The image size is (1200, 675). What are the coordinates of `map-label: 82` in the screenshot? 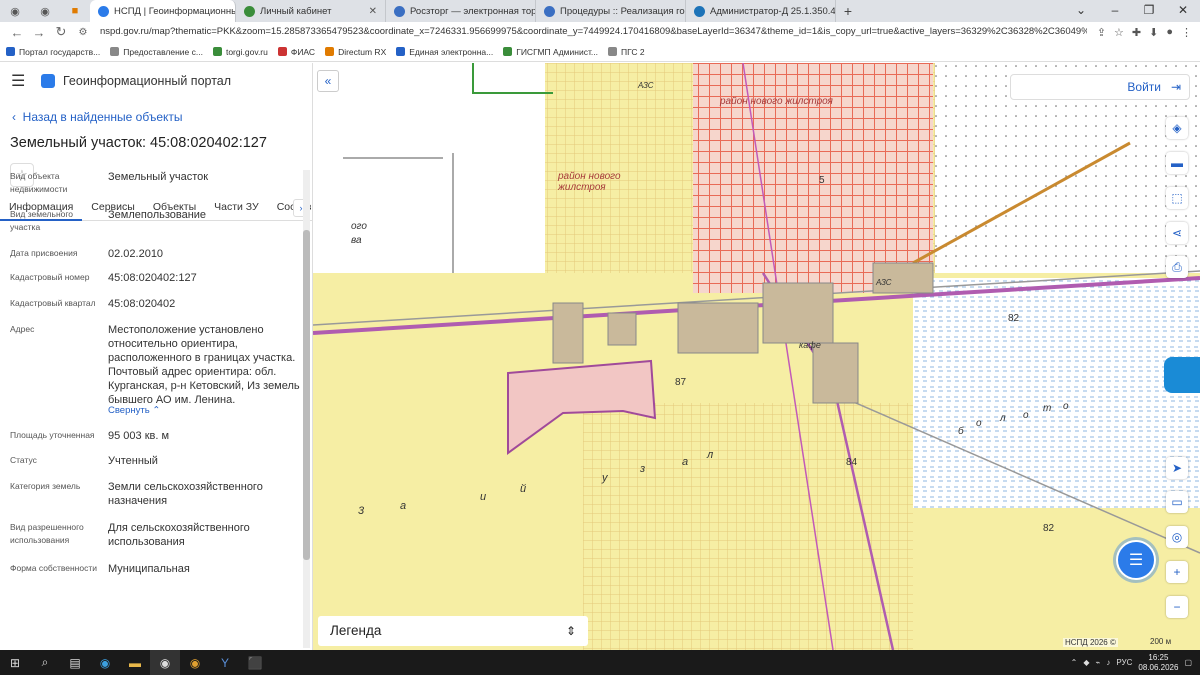 It's located at (1014, 318).